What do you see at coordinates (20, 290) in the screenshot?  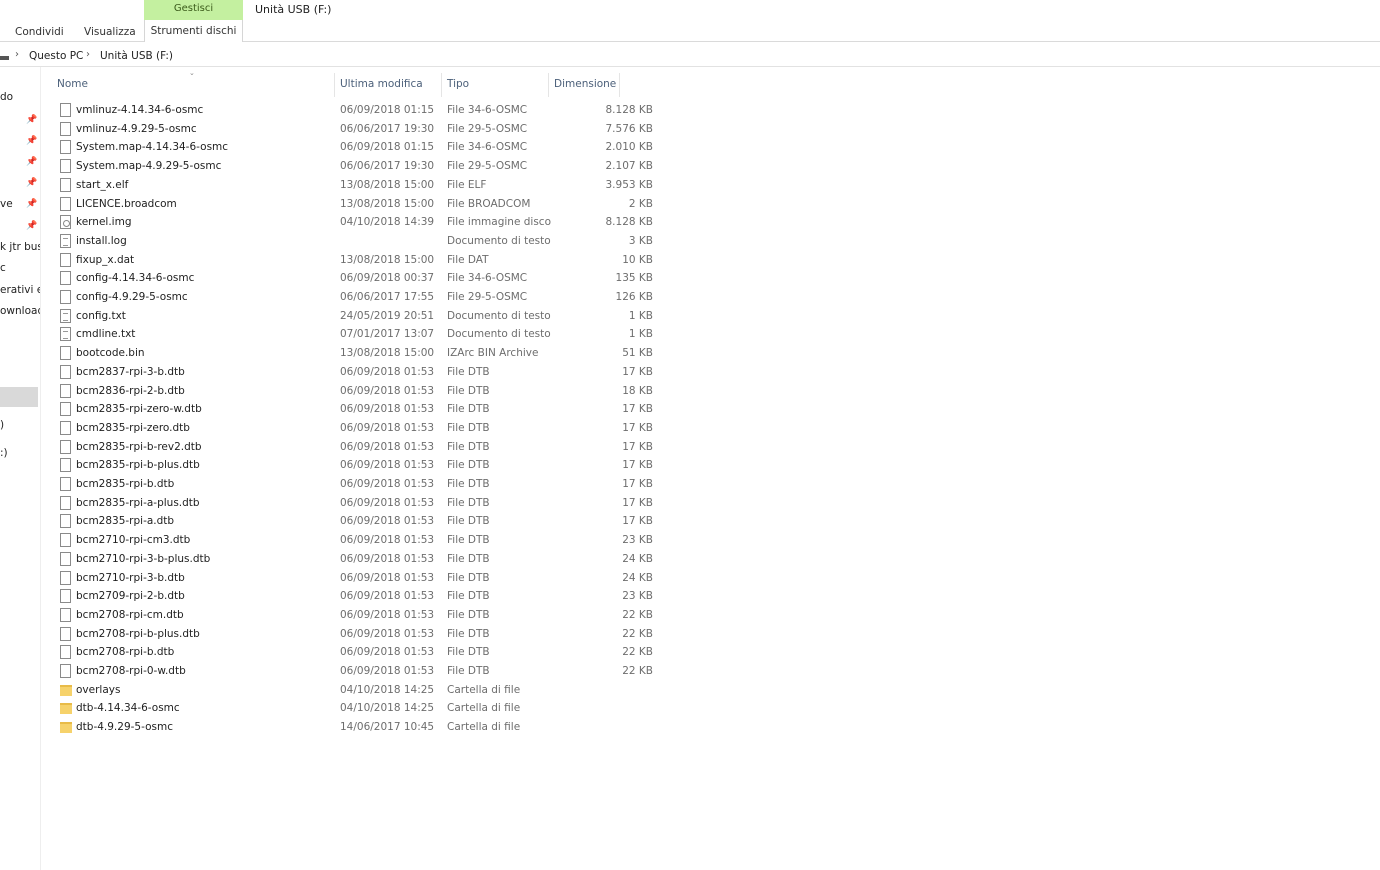 I see `nav-item: erativi e S` at bounding box center [20, 290].